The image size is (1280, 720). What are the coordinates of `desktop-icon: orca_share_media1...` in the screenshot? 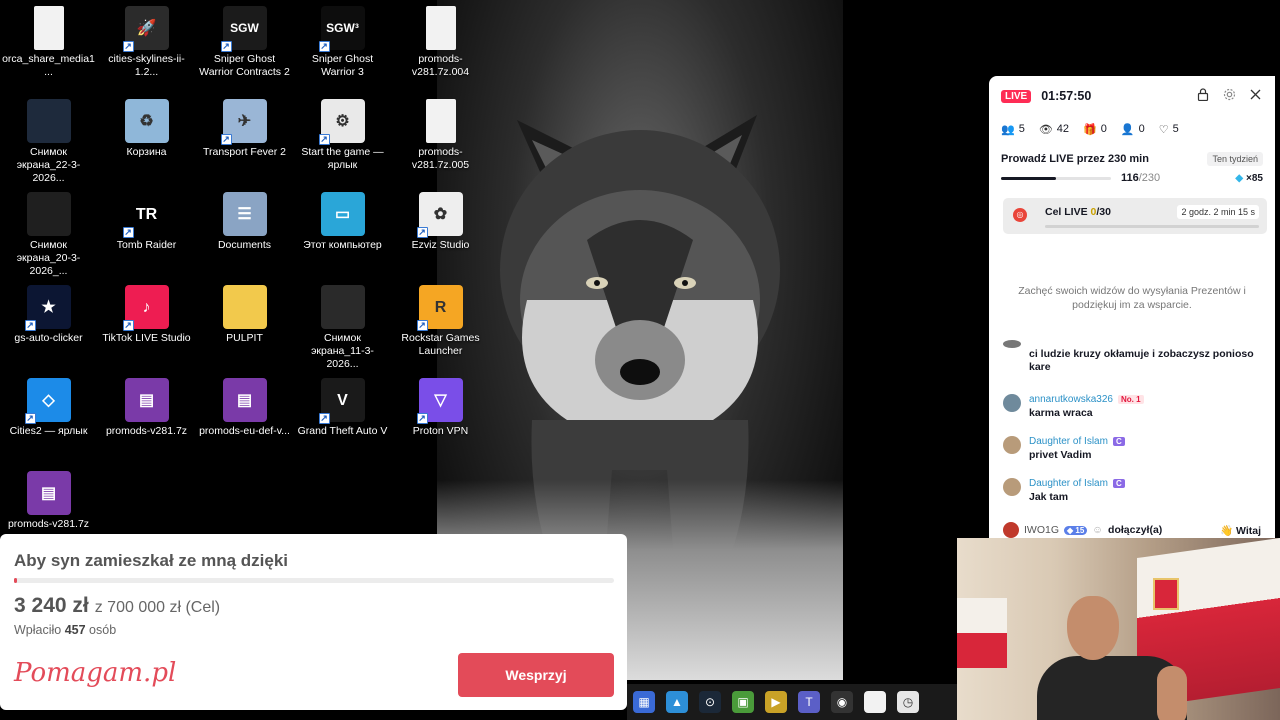 It's located at (48, 39).